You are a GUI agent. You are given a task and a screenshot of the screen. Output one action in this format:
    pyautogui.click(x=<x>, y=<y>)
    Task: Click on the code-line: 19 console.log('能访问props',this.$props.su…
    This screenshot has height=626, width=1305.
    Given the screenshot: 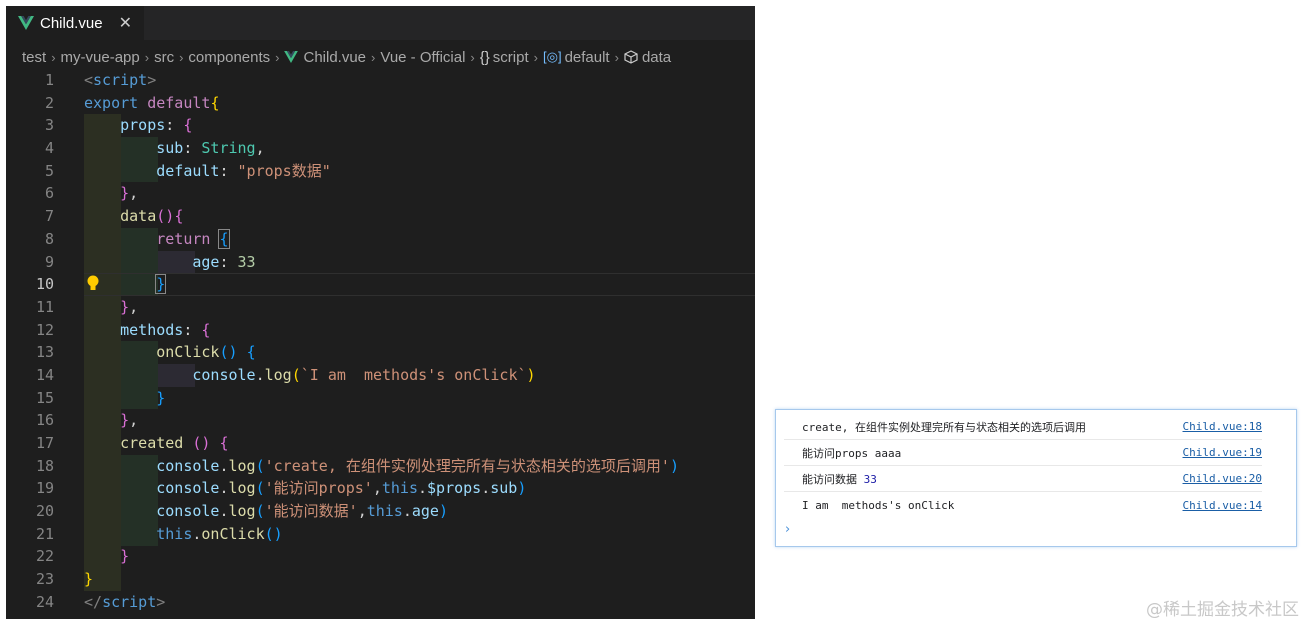 What is the action you would take?
    pyautogui.click(x=380, y=488)
    